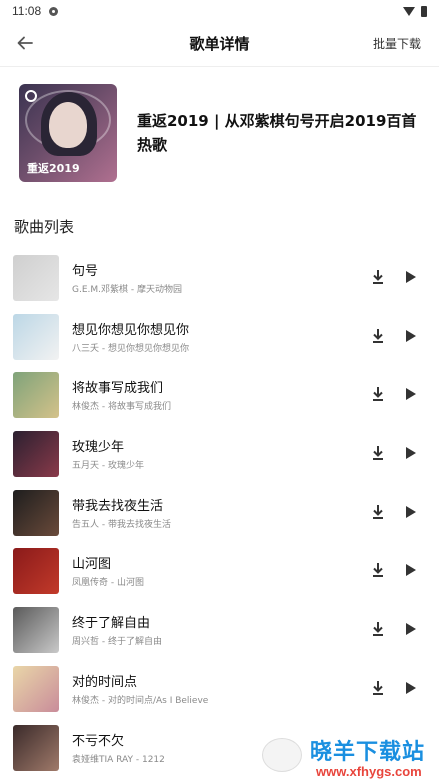 This screenshot has height=782, width=439. I want to click on song-artist-album: 告五人 - 带我去找夜生活, so click(121, 524).